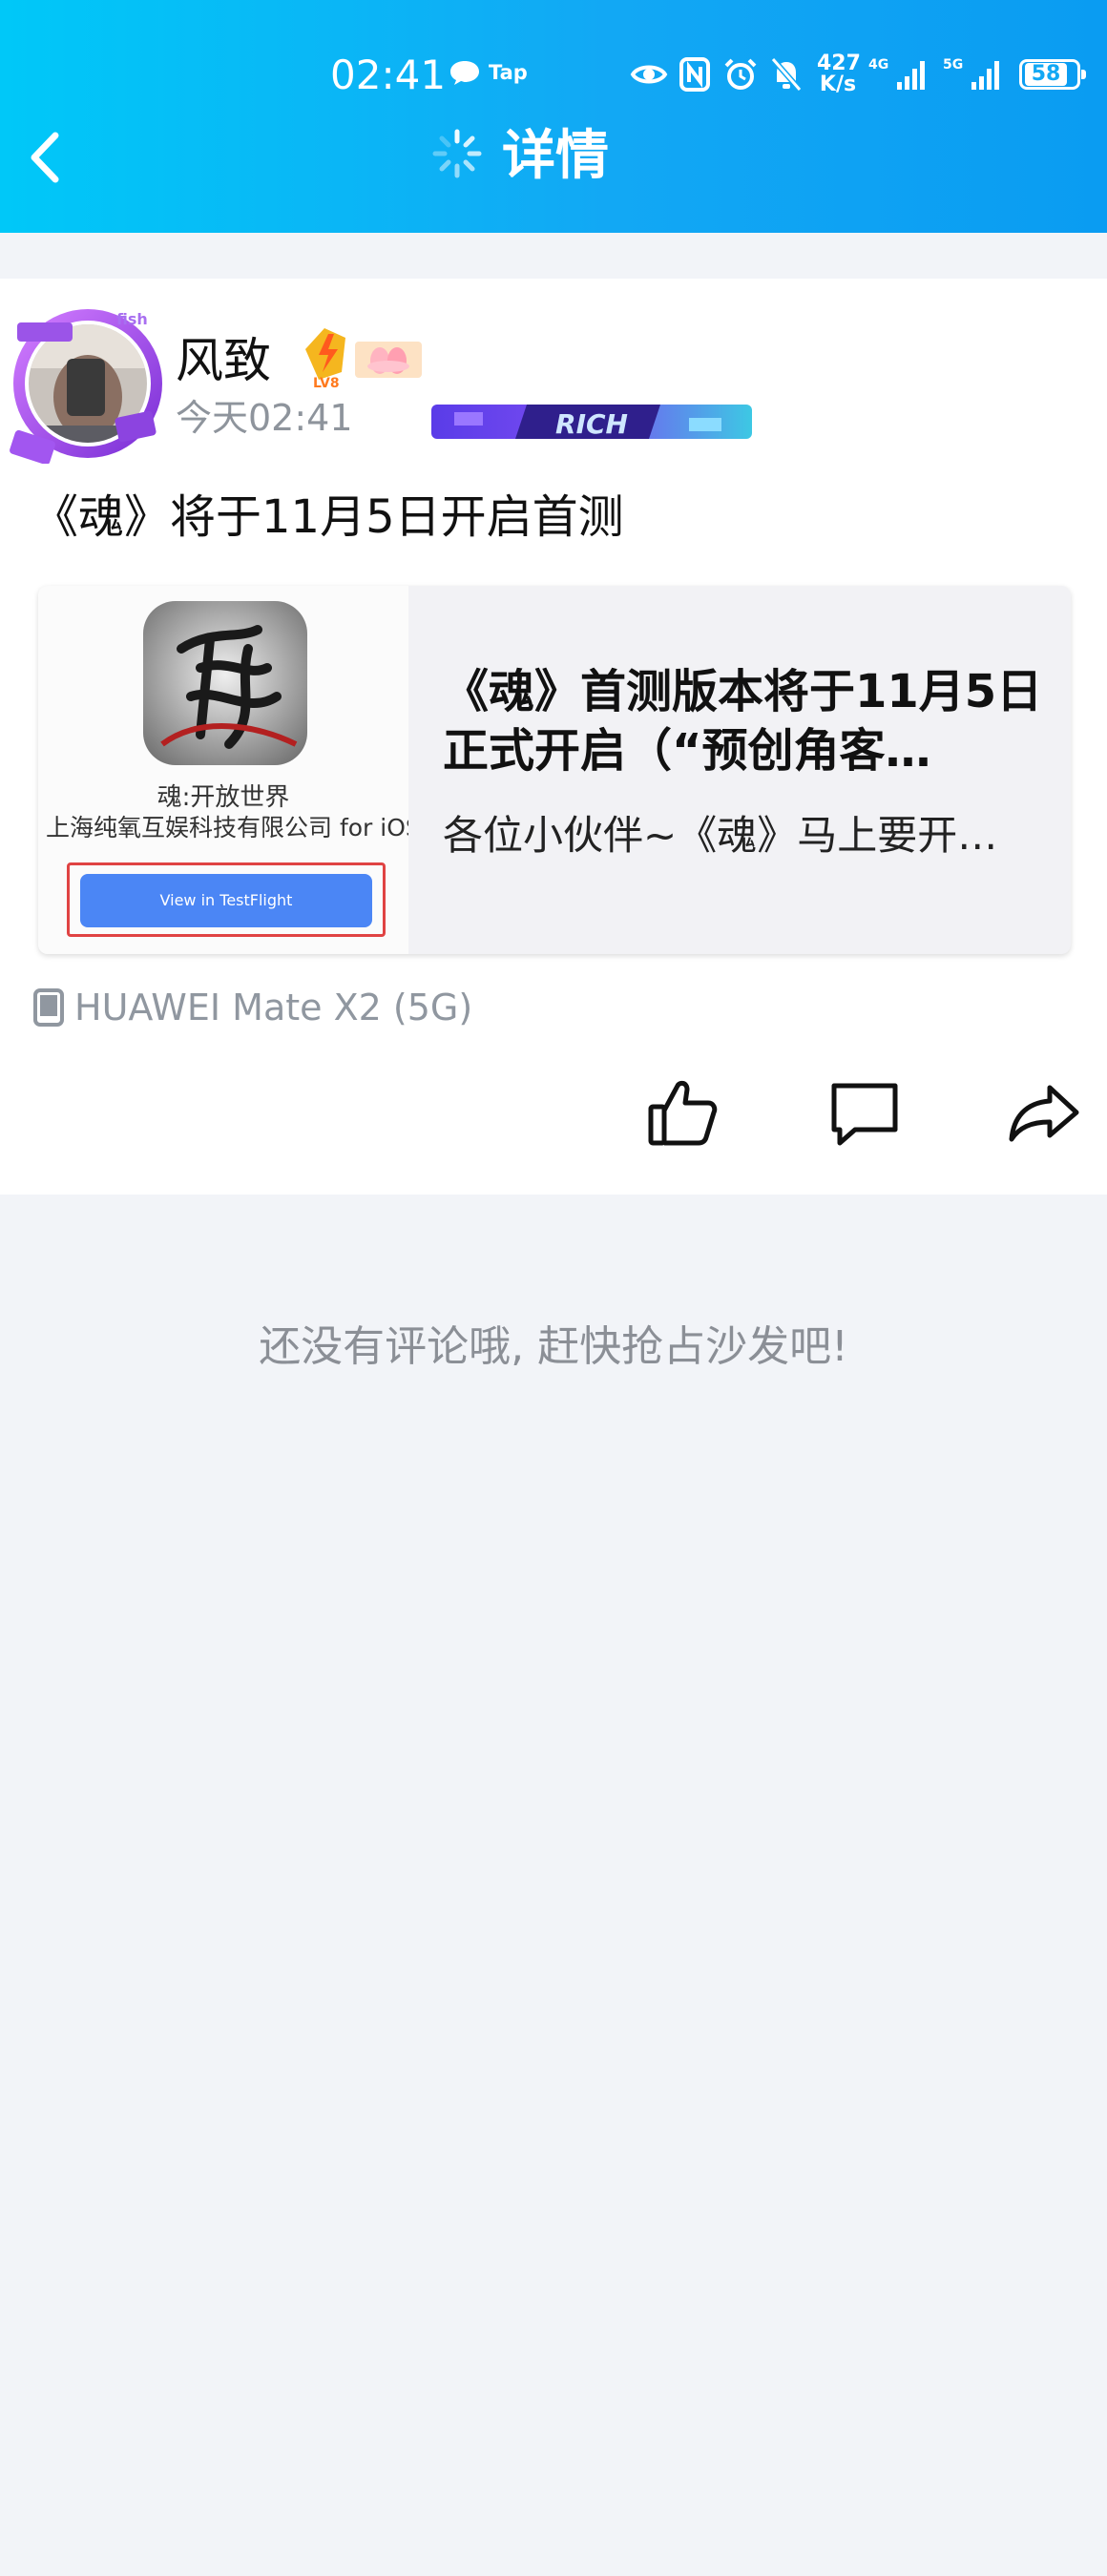 The image size is (1107, 2576). Describe the element at coordinates (649, 74) in the screenshot. I see `eye-icon` at that location.